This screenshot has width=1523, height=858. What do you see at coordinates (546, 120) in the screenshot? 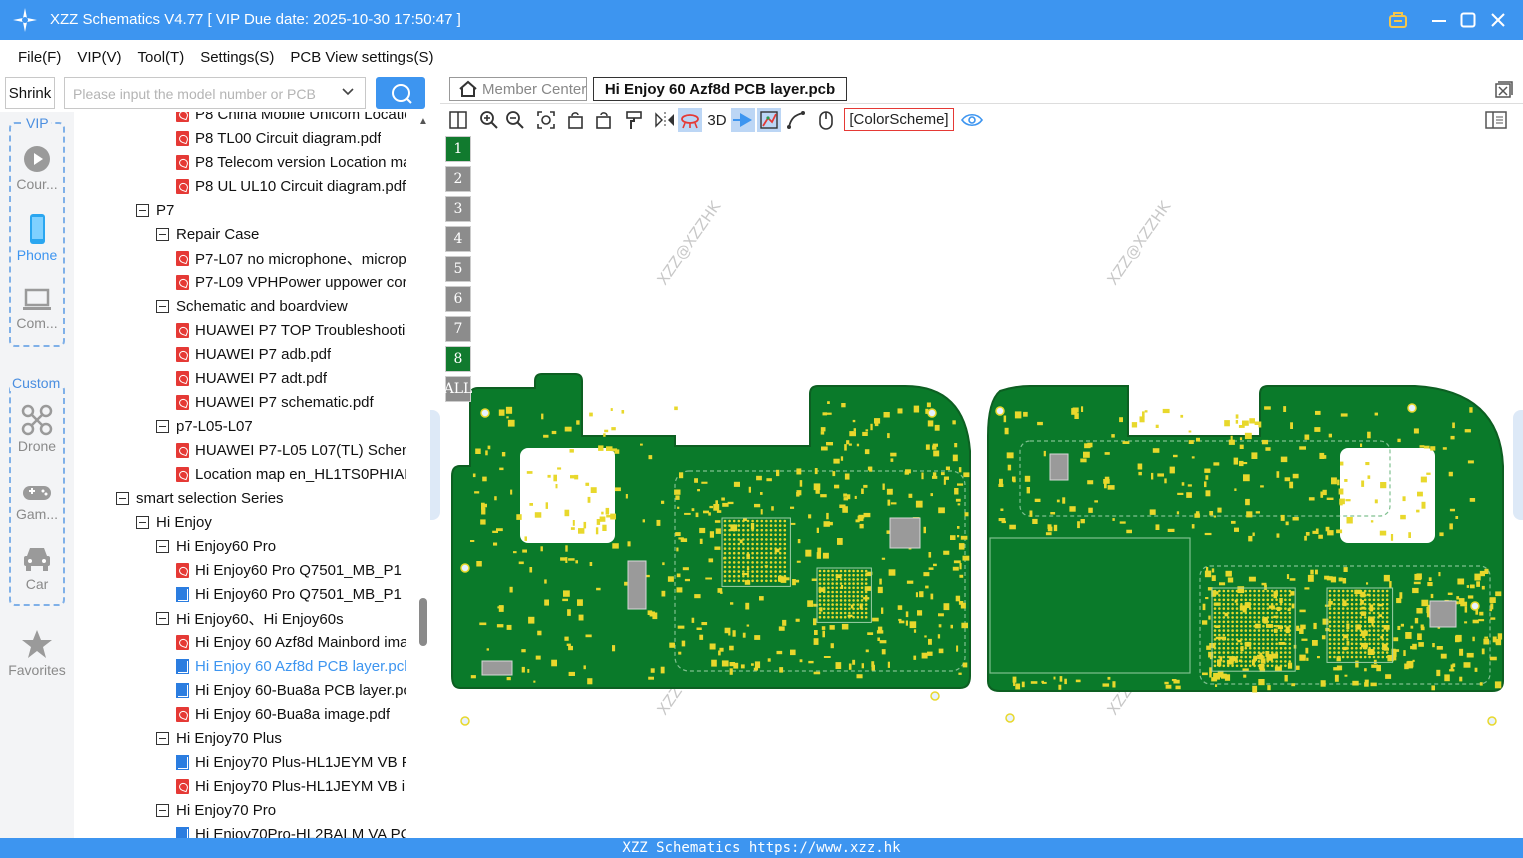
I see `fit-view-button` at bounding box center [546, 120].